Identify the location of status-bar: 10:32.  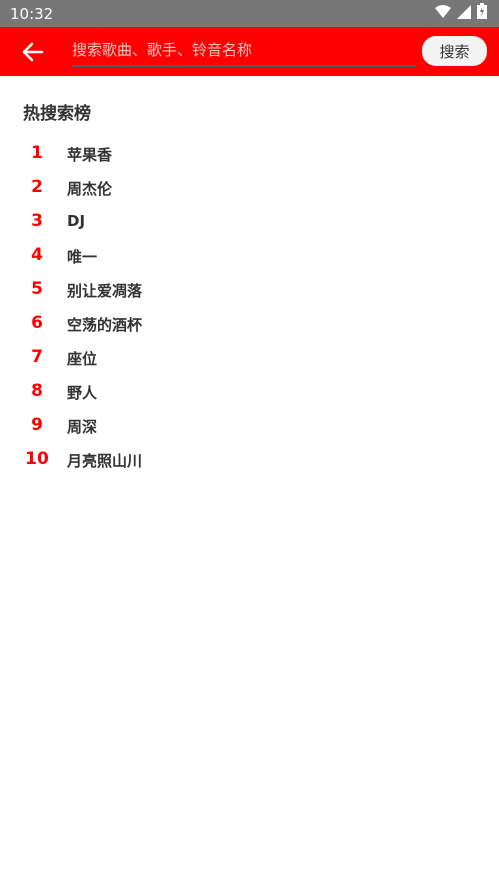
(249, 13).